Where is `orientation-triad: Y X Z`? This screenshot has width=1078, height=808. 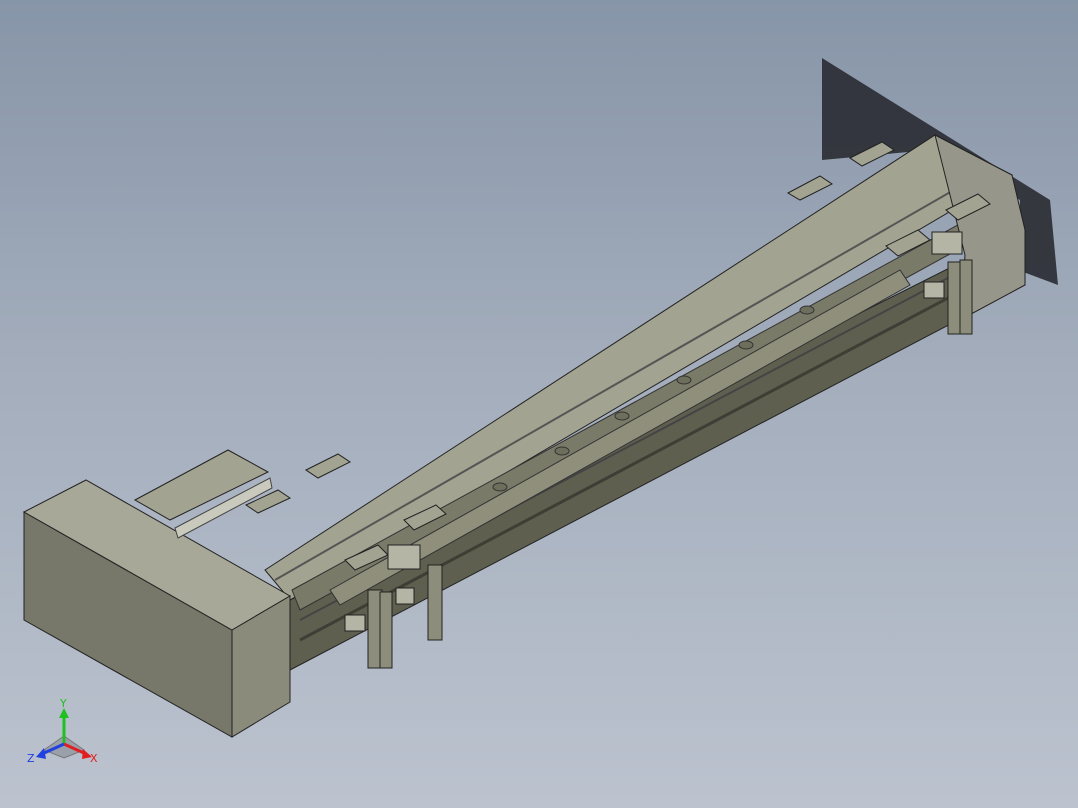
orientation-triad: Y X Z is located at coordinates (66, 731).